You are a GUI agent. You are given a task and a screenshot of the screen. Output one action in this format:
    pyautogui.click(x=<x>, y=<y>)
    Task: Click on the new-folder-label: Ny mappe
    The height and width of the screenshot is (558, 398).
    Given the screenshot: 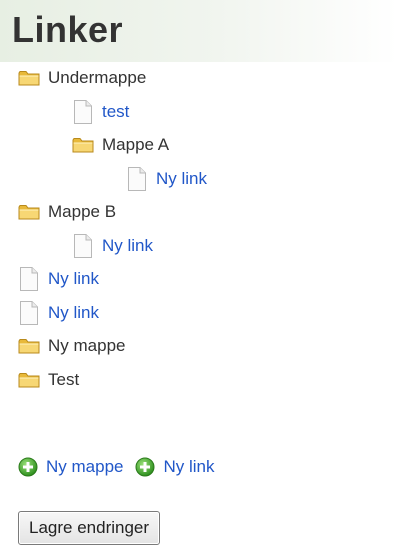 What is the action you would take?
    pyautogui.click(x=84, y=467)
    